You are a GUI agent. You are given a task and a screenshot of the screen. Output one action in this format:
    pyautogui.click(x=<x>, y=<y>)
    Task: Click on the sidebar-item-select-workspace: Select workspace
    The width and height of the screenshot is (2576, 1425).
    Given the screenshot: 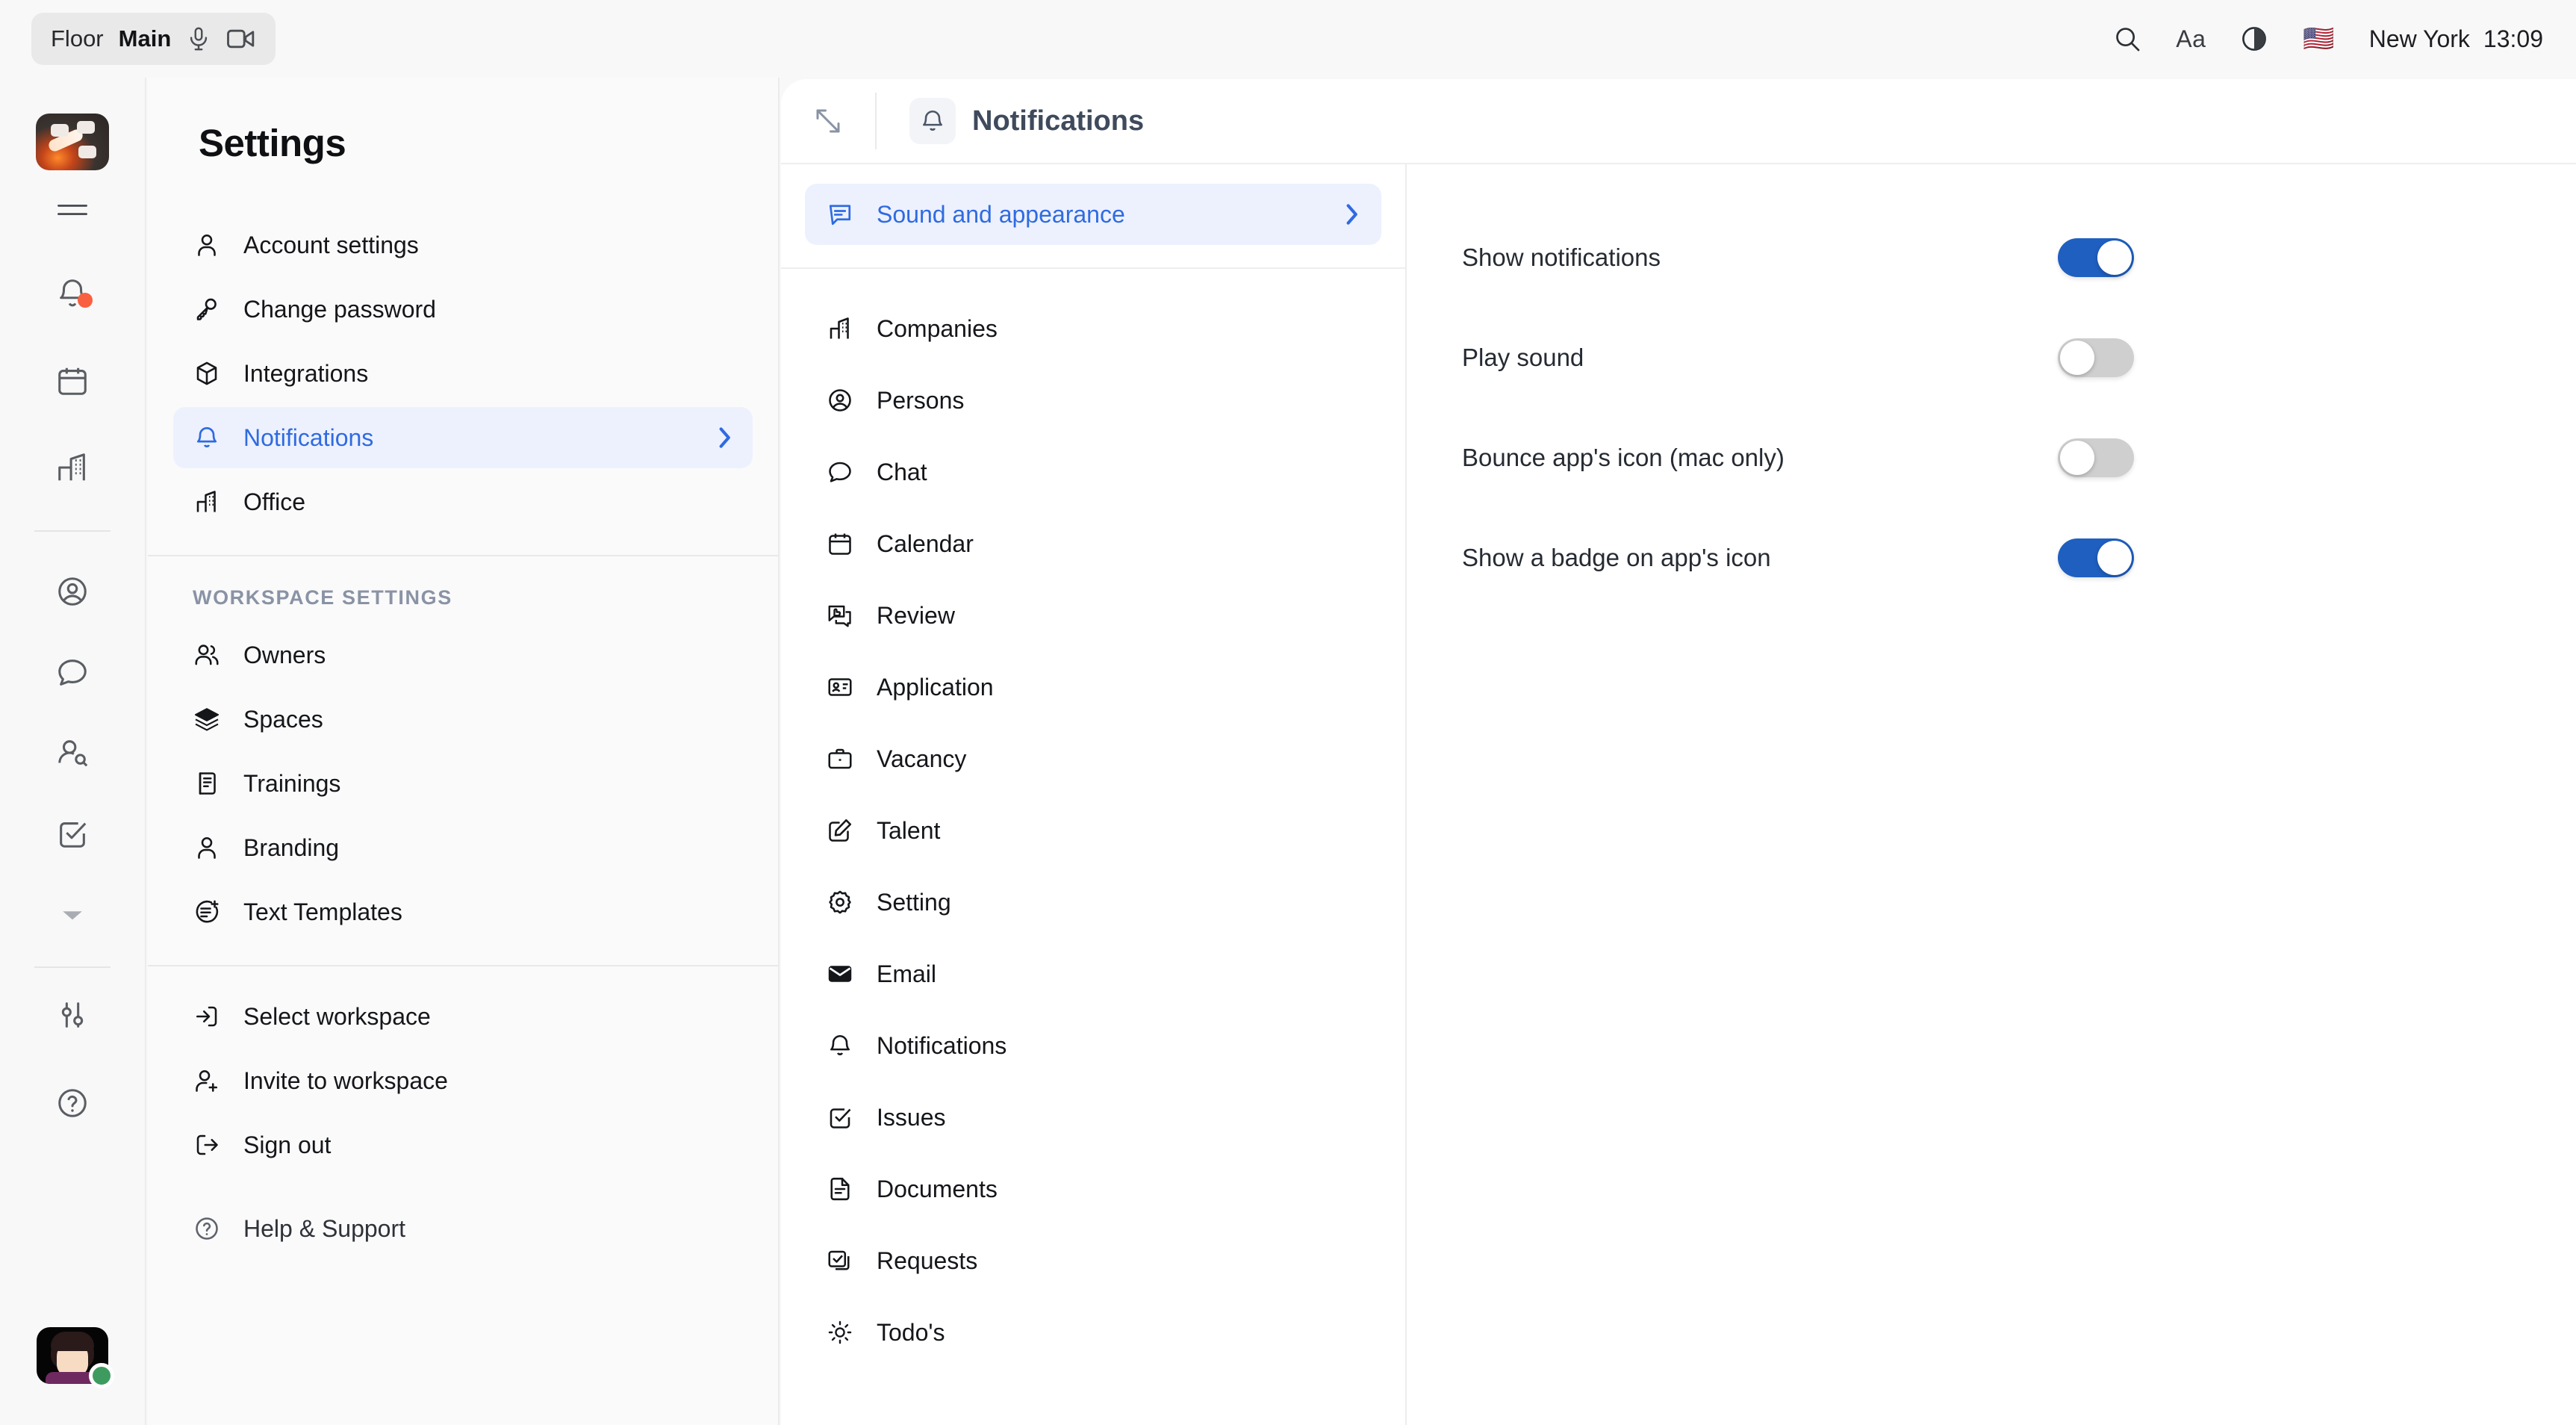 What is the action you would take?
    pyautogui.click(x=463, y=1016)
    